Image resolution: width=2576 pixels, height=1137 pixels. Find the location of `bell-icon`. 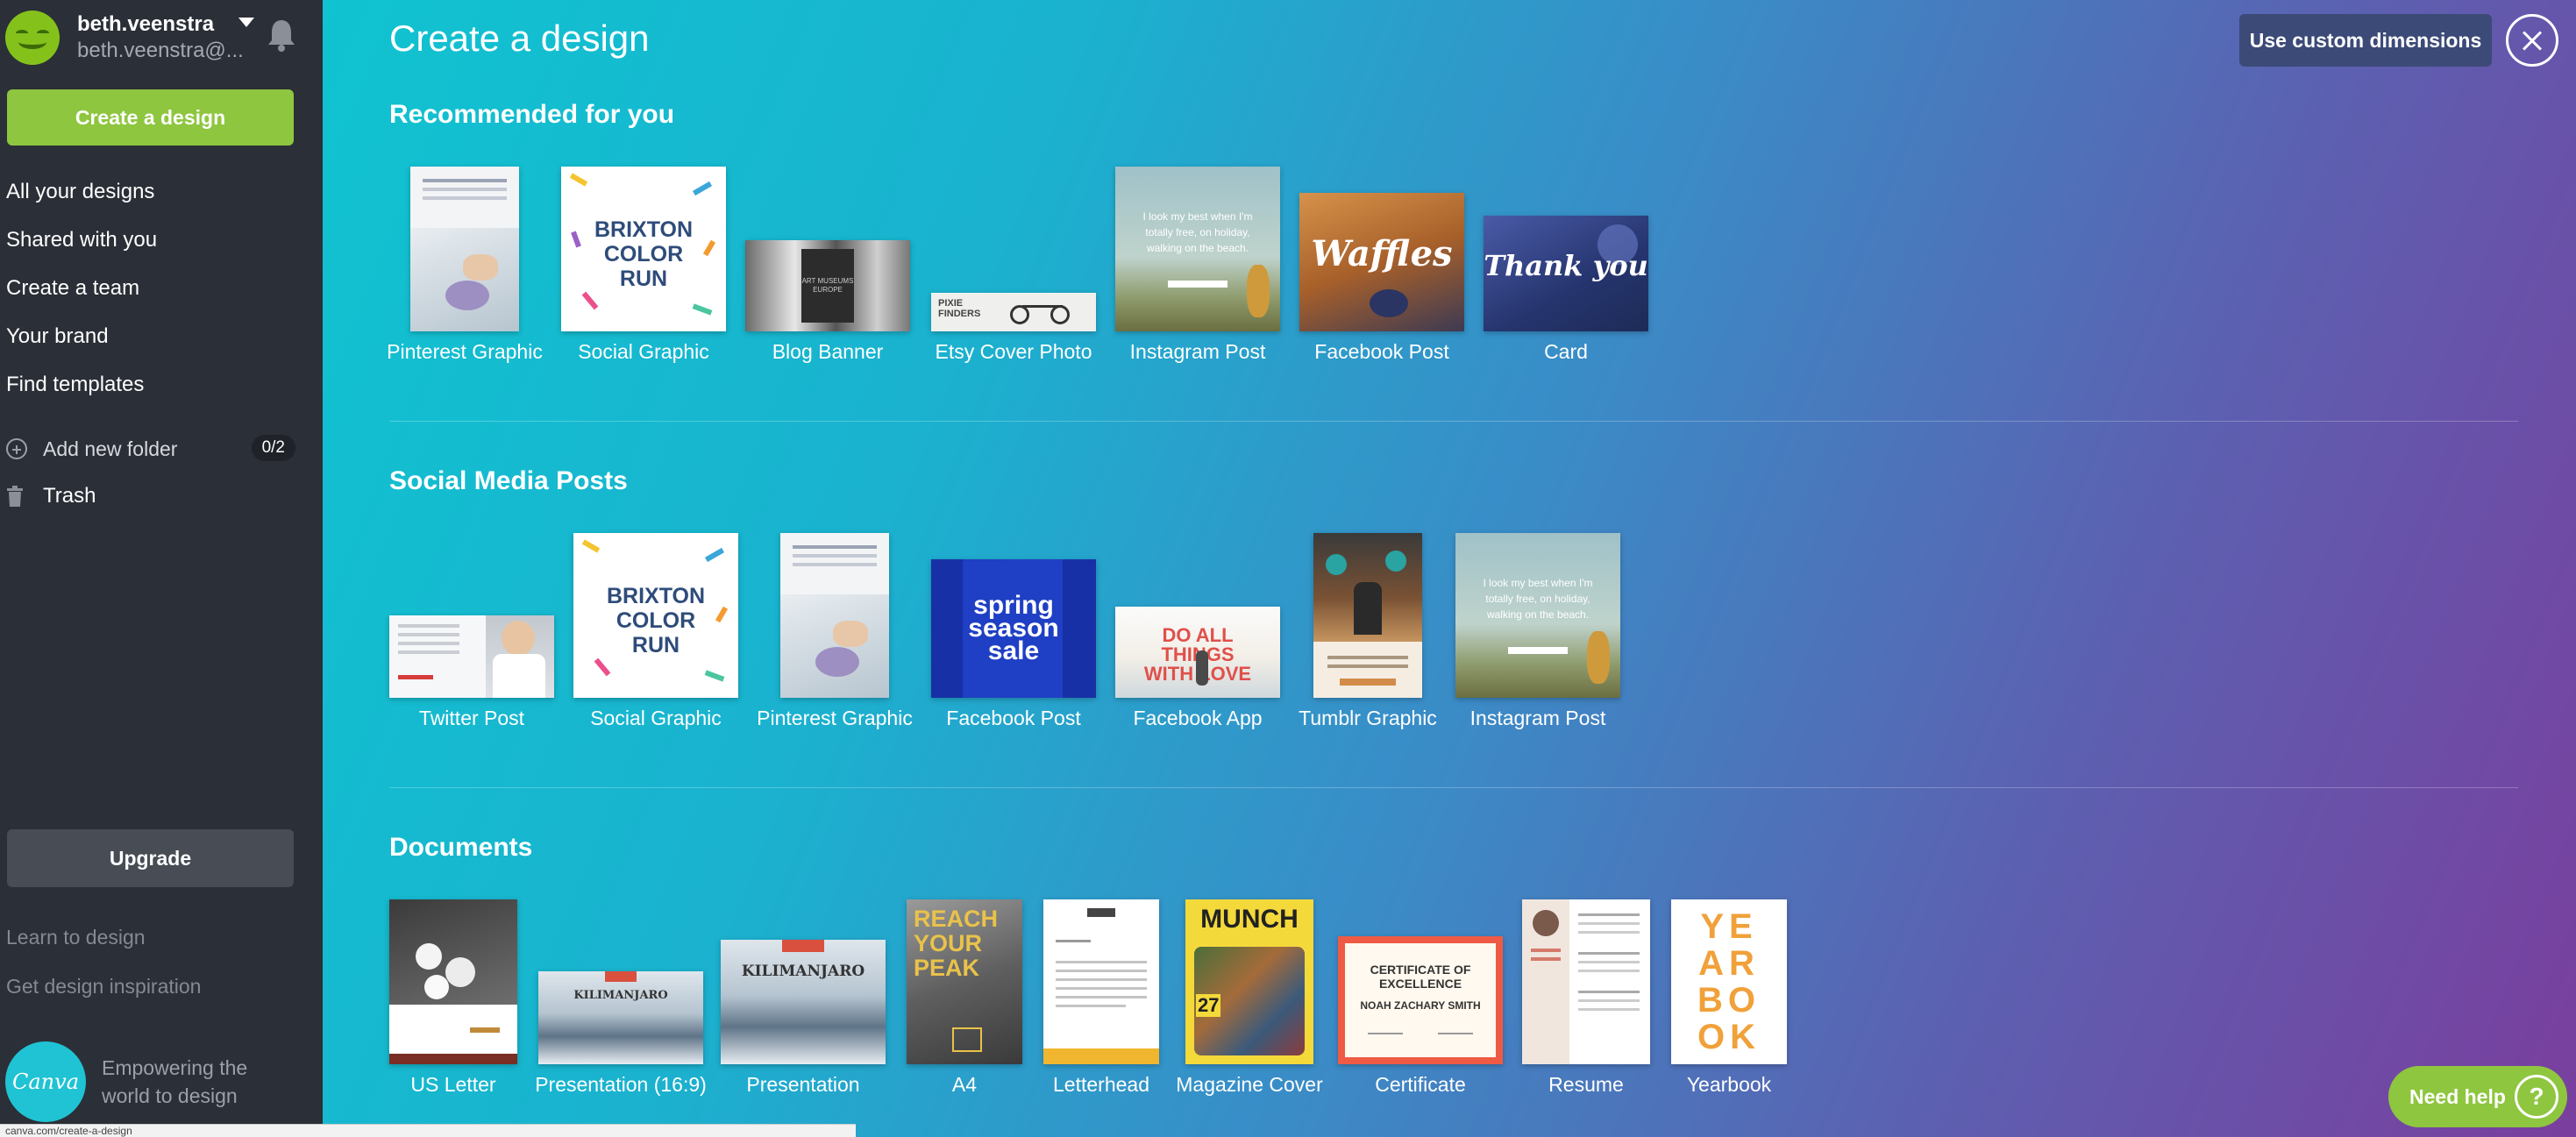

bell-icon is located at coordinates (281, 35).